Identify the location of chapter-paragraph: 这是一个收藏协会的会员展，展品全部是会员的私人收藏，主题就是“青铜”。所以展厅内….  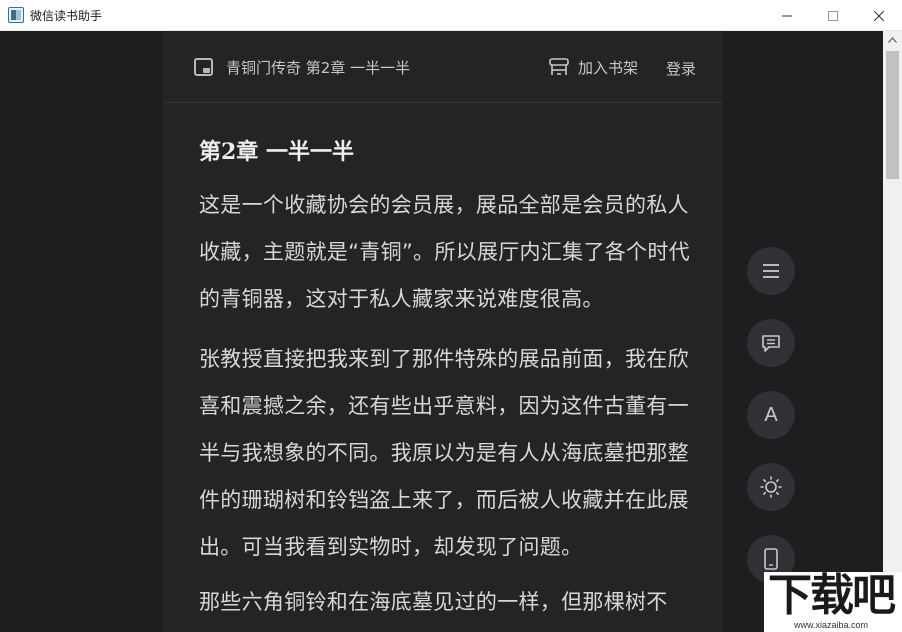
(444, 252).